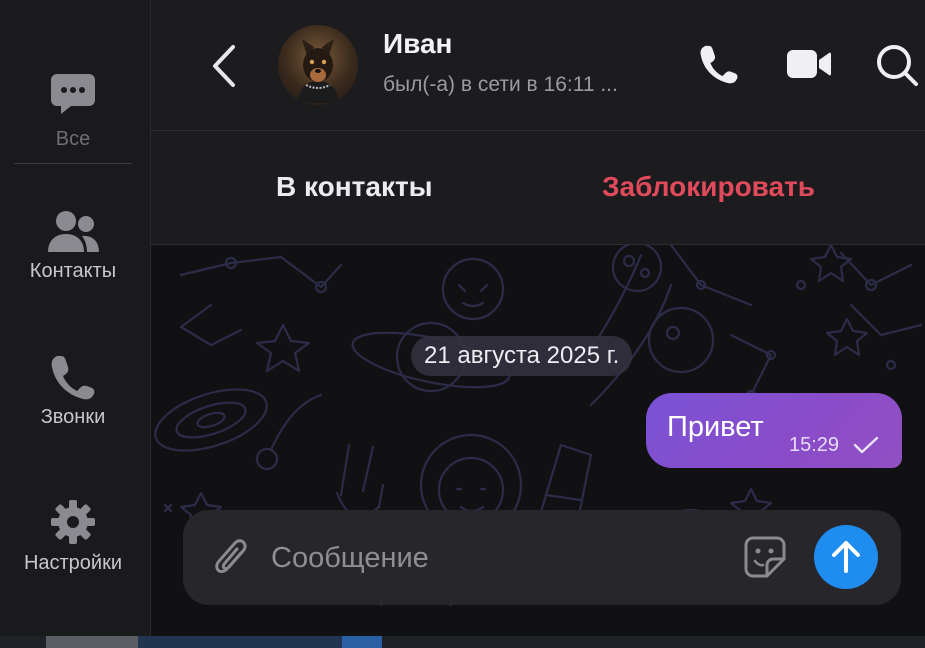 The image size is (925, 648). What do you see at coordinates (73, 378) in the screenshot?
I see `phone-icon` at bounding box center [73, 378].